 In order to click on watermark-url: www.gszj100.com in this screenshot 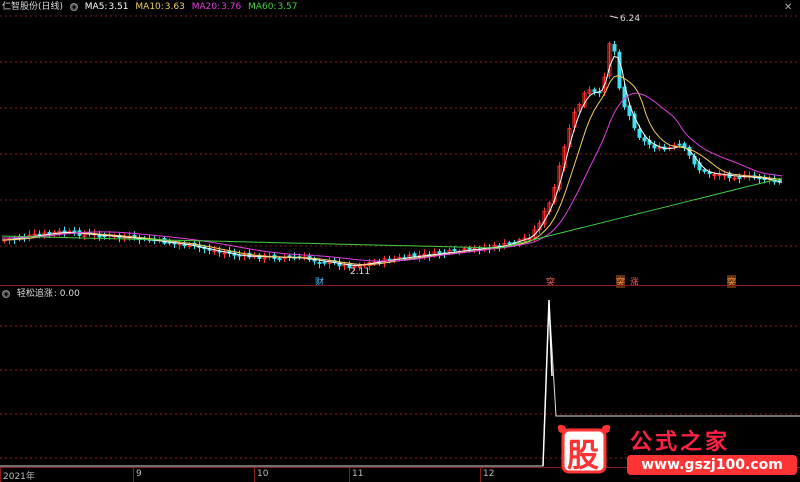, I will do `click(712, 465)`.